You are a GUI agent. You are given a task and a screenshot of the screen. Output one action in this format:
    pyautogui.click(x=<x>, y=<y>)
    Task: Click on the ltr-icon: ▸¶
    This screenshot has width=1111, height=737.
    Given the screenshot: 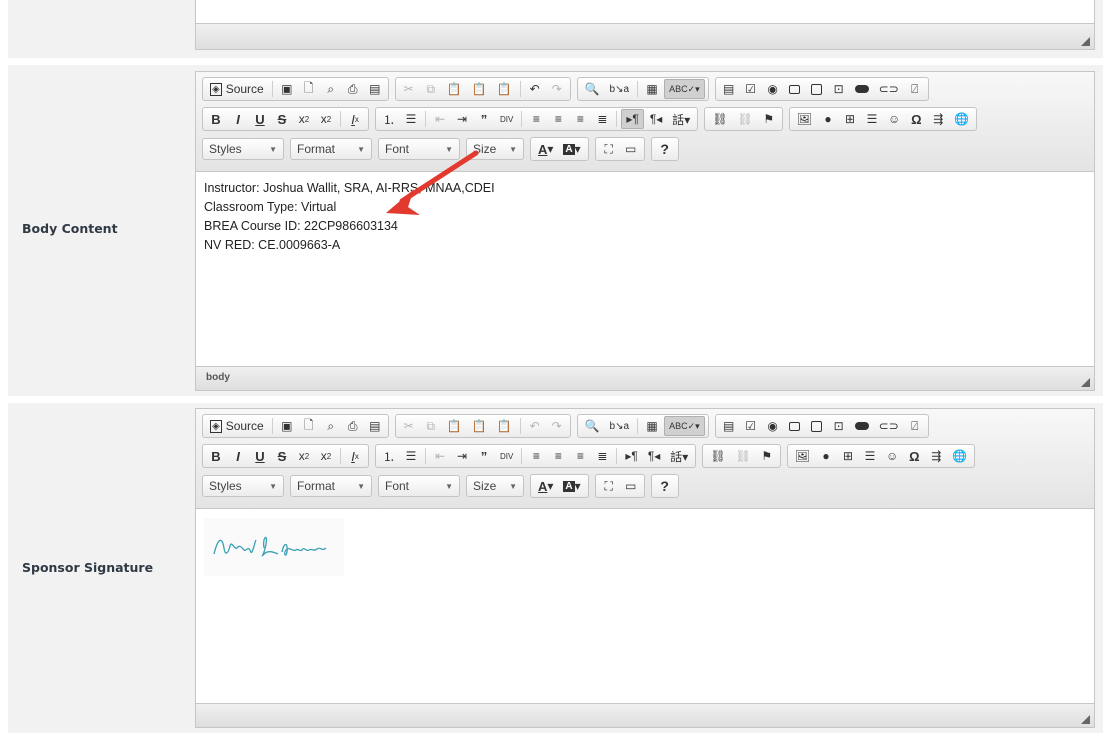 What is the action you would take?
    pyautogui.click(x=632, y=119)
    